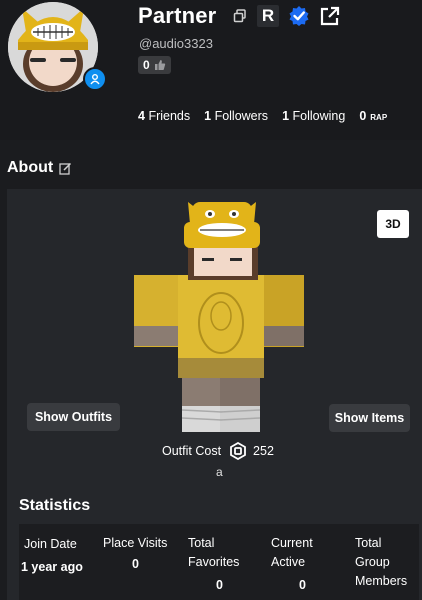 Image resolution: width=422 pixels, height=600 pixels. Describe the element at coordinates (299, 16) in the screenshot. I see `verified-badge-icon` at that location.